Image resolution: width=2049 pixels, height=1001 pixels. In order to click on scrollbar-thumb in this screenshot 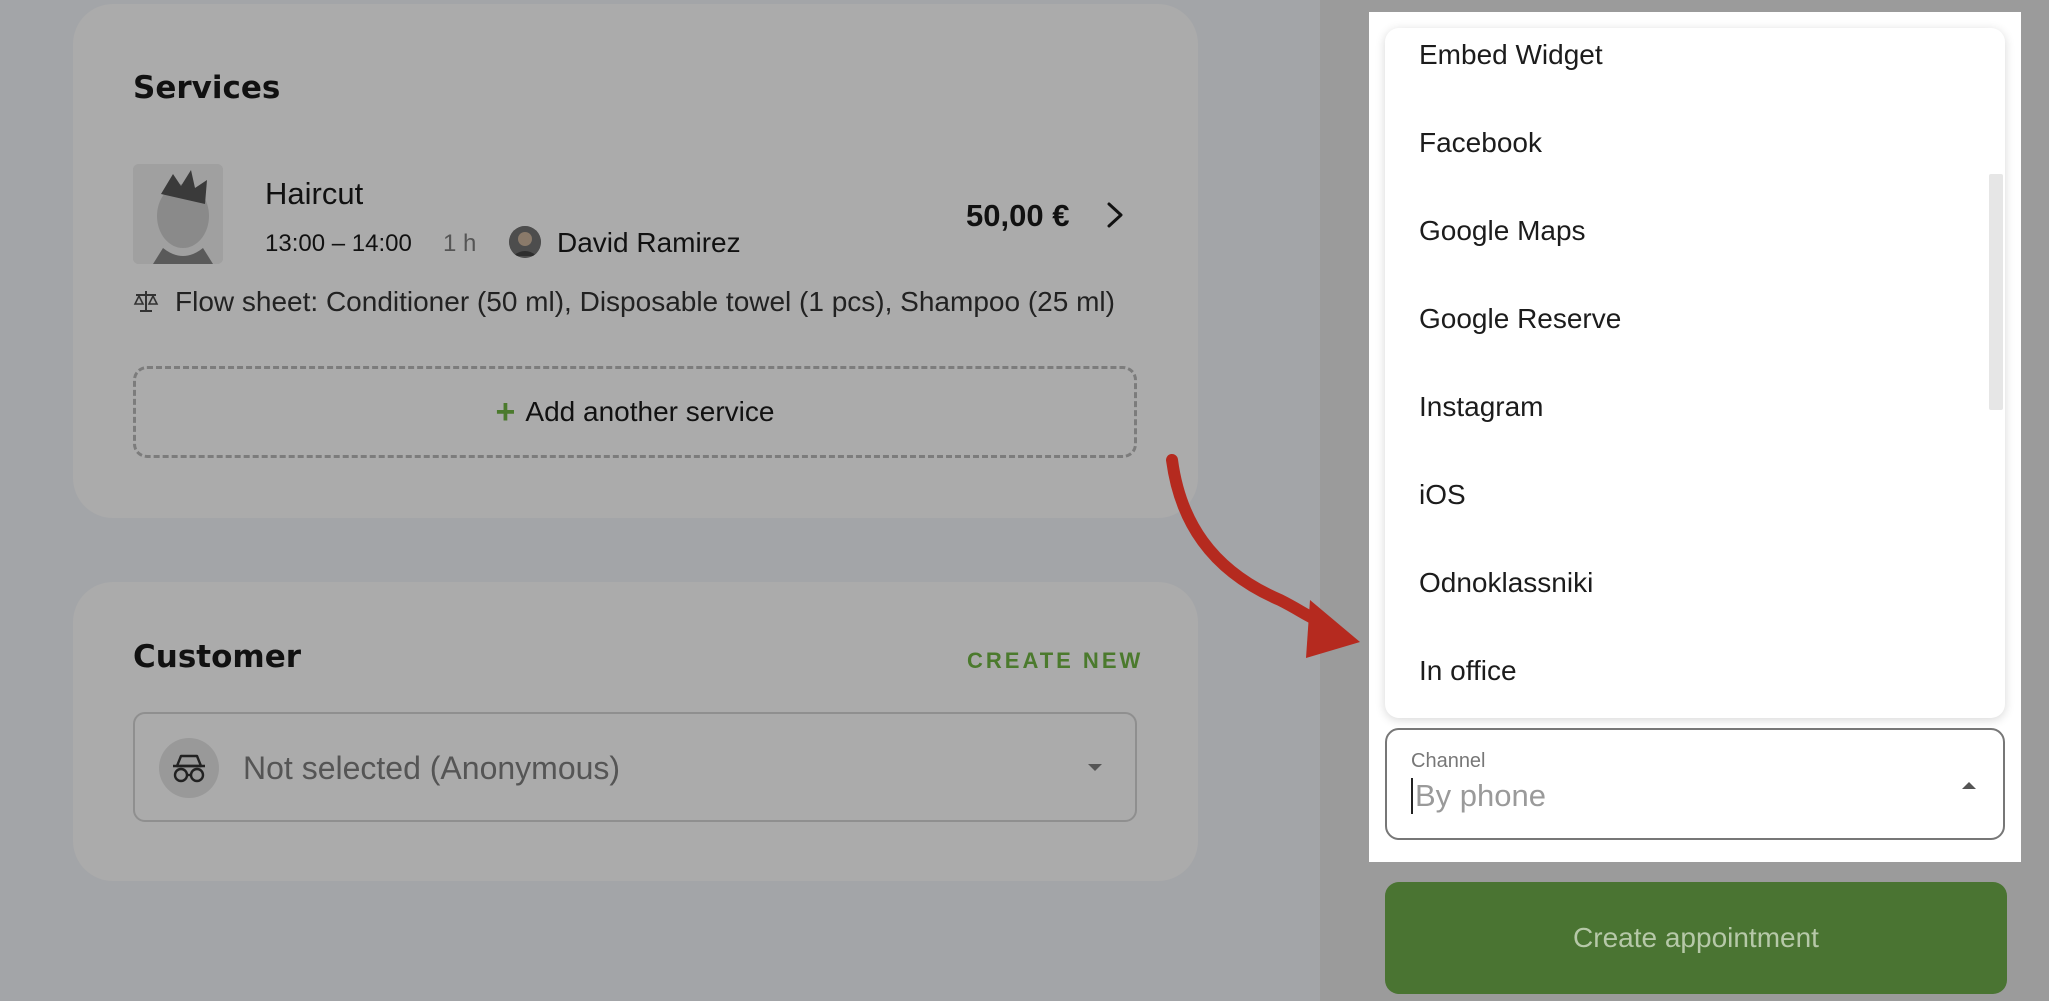, I will do `click(1996, 292)`.